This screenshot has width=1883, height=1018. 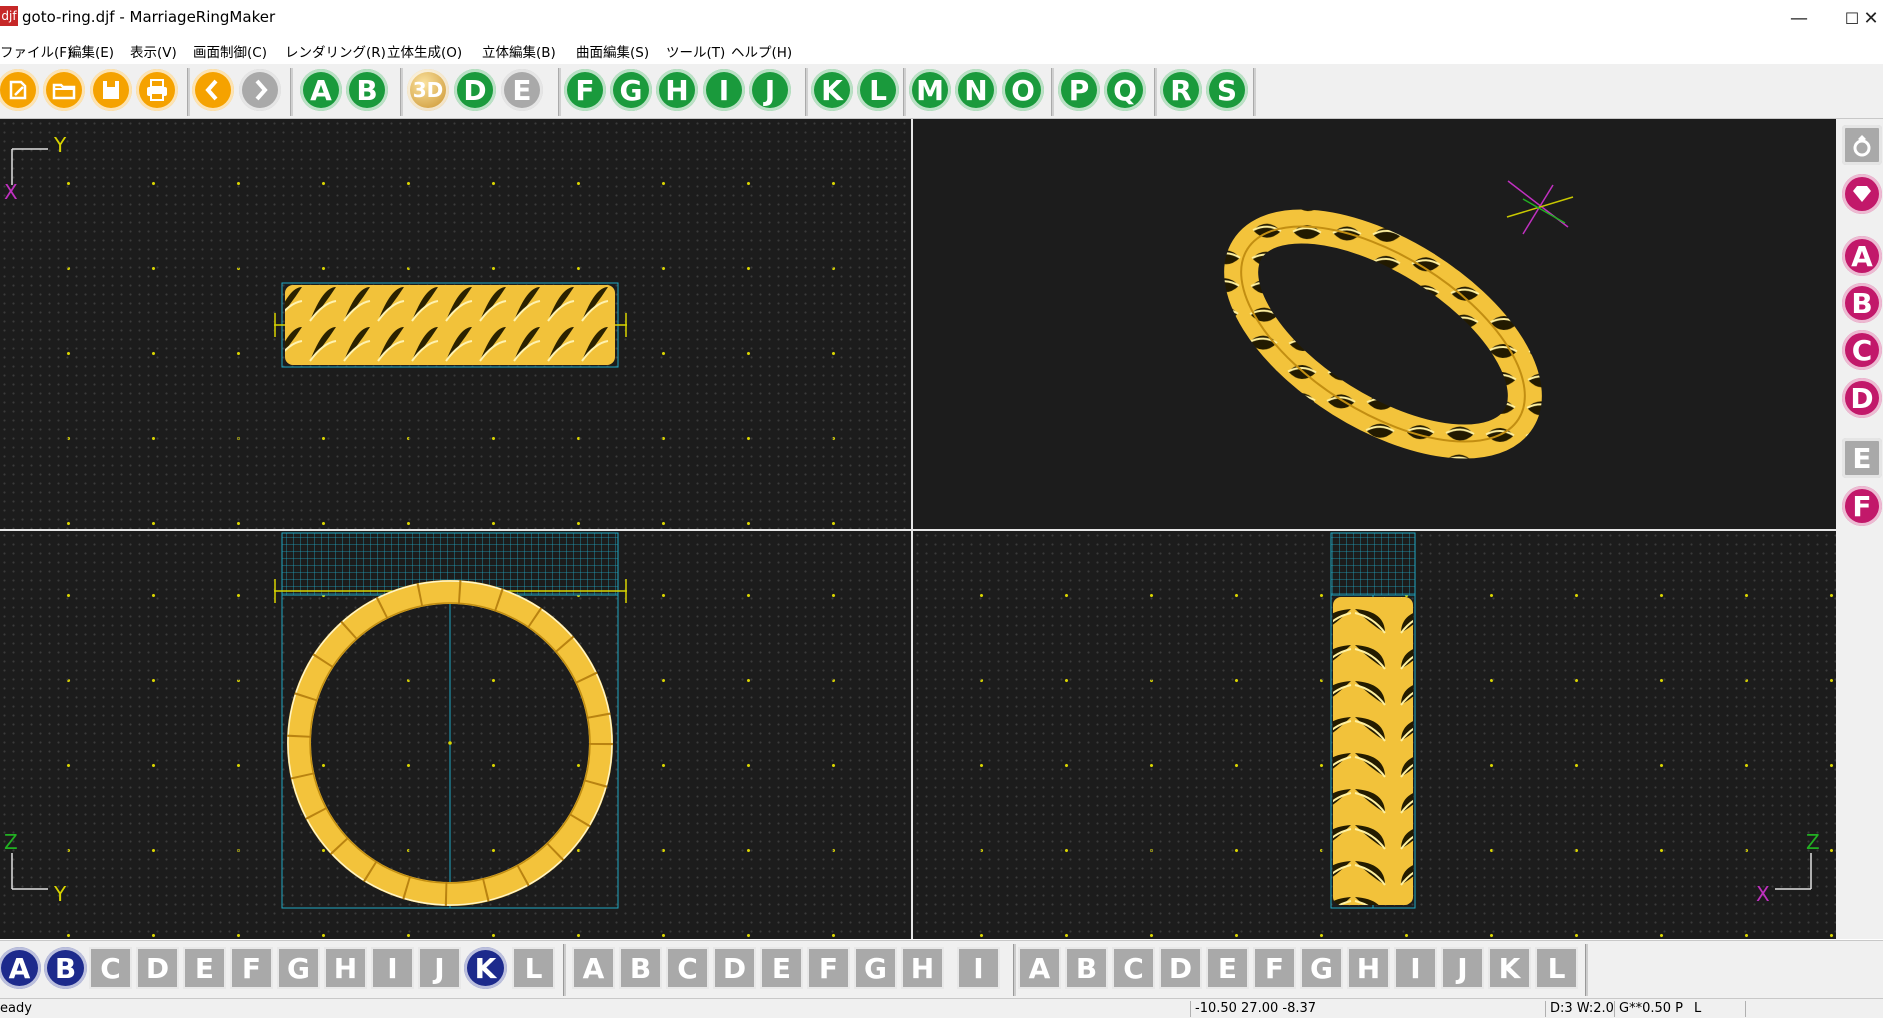 What do you see at coordinates (1812, 1009) in the screenshot?
I see `status-empty-cell` at bounding box center [1812, 1009].